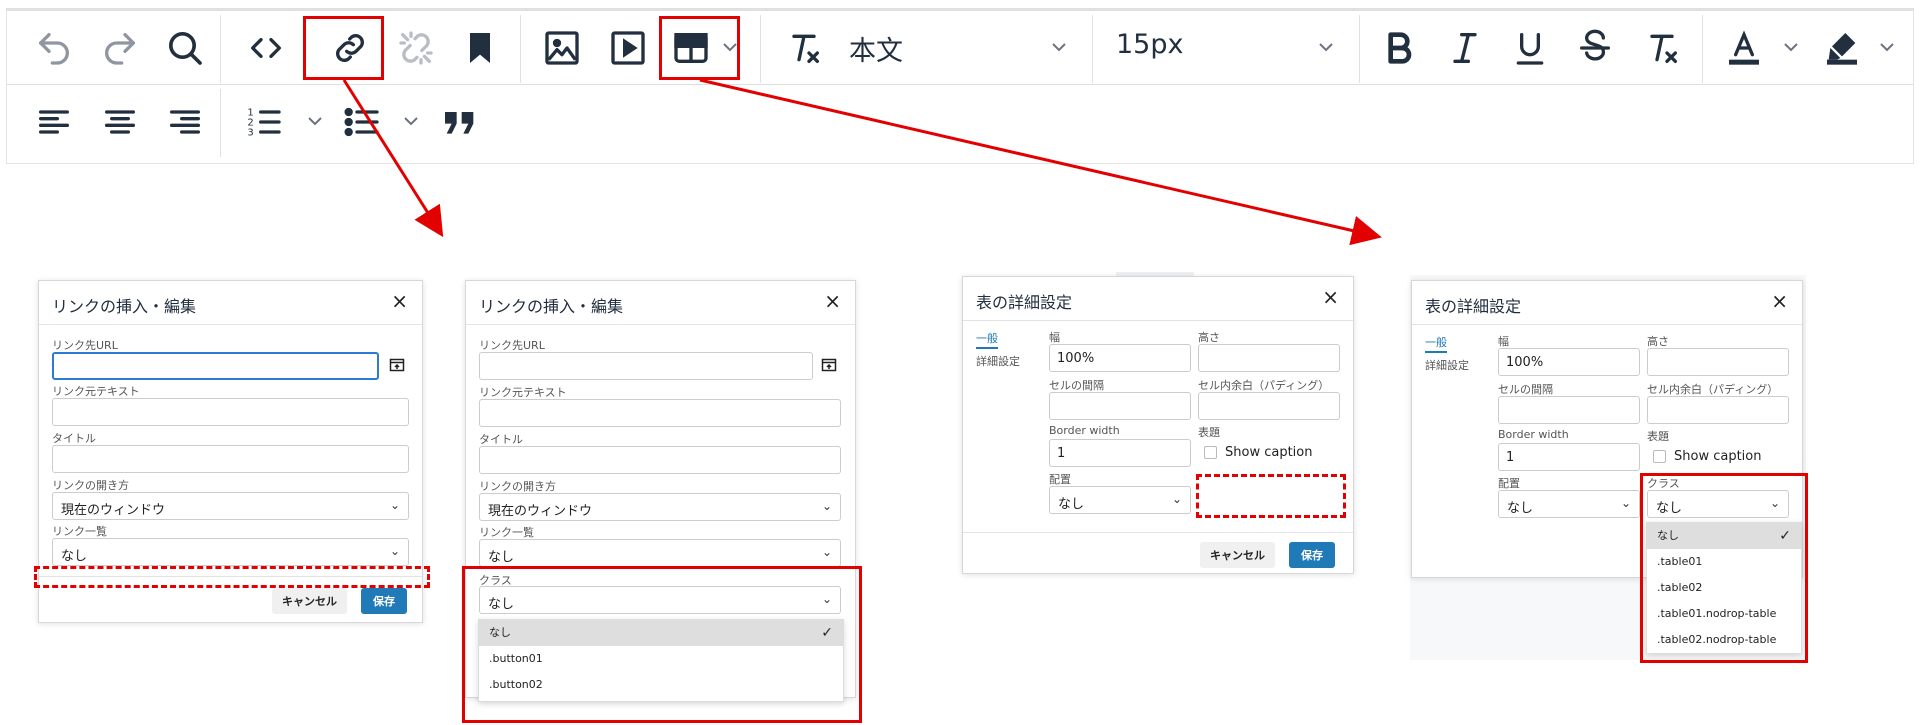  I want to click on insert-image-button, so click(562, 48).